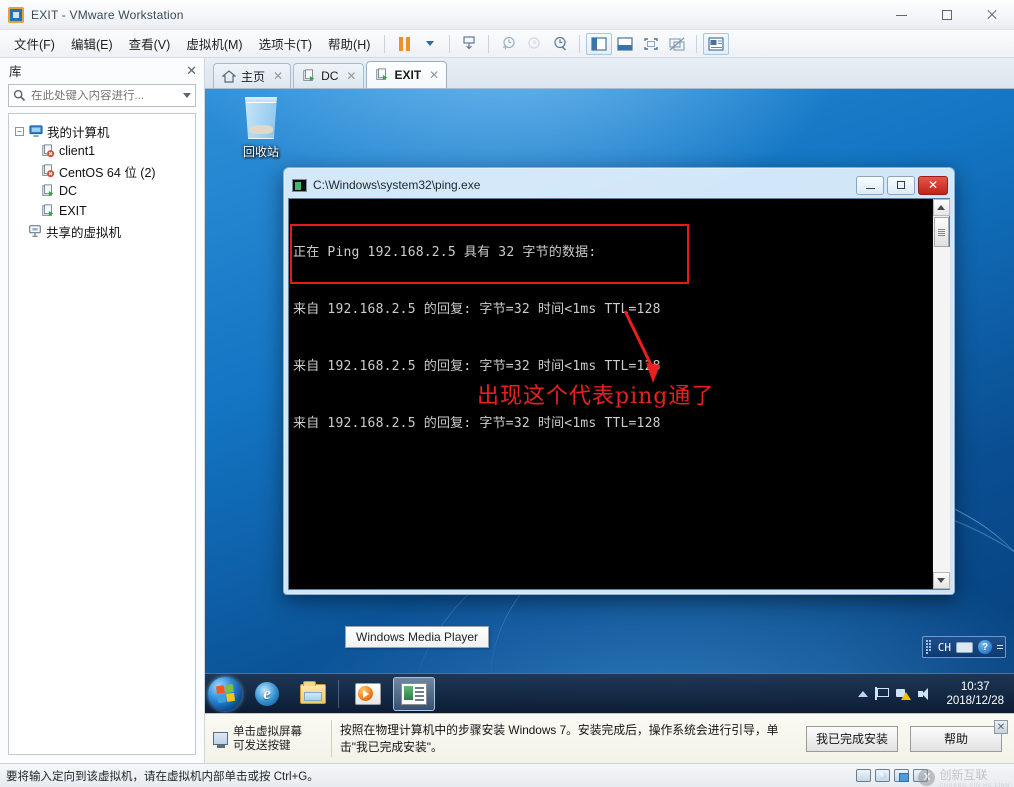  I want to click on notification-hint: 单击虚拟屏幕 可发送按键, so click(264, 739).